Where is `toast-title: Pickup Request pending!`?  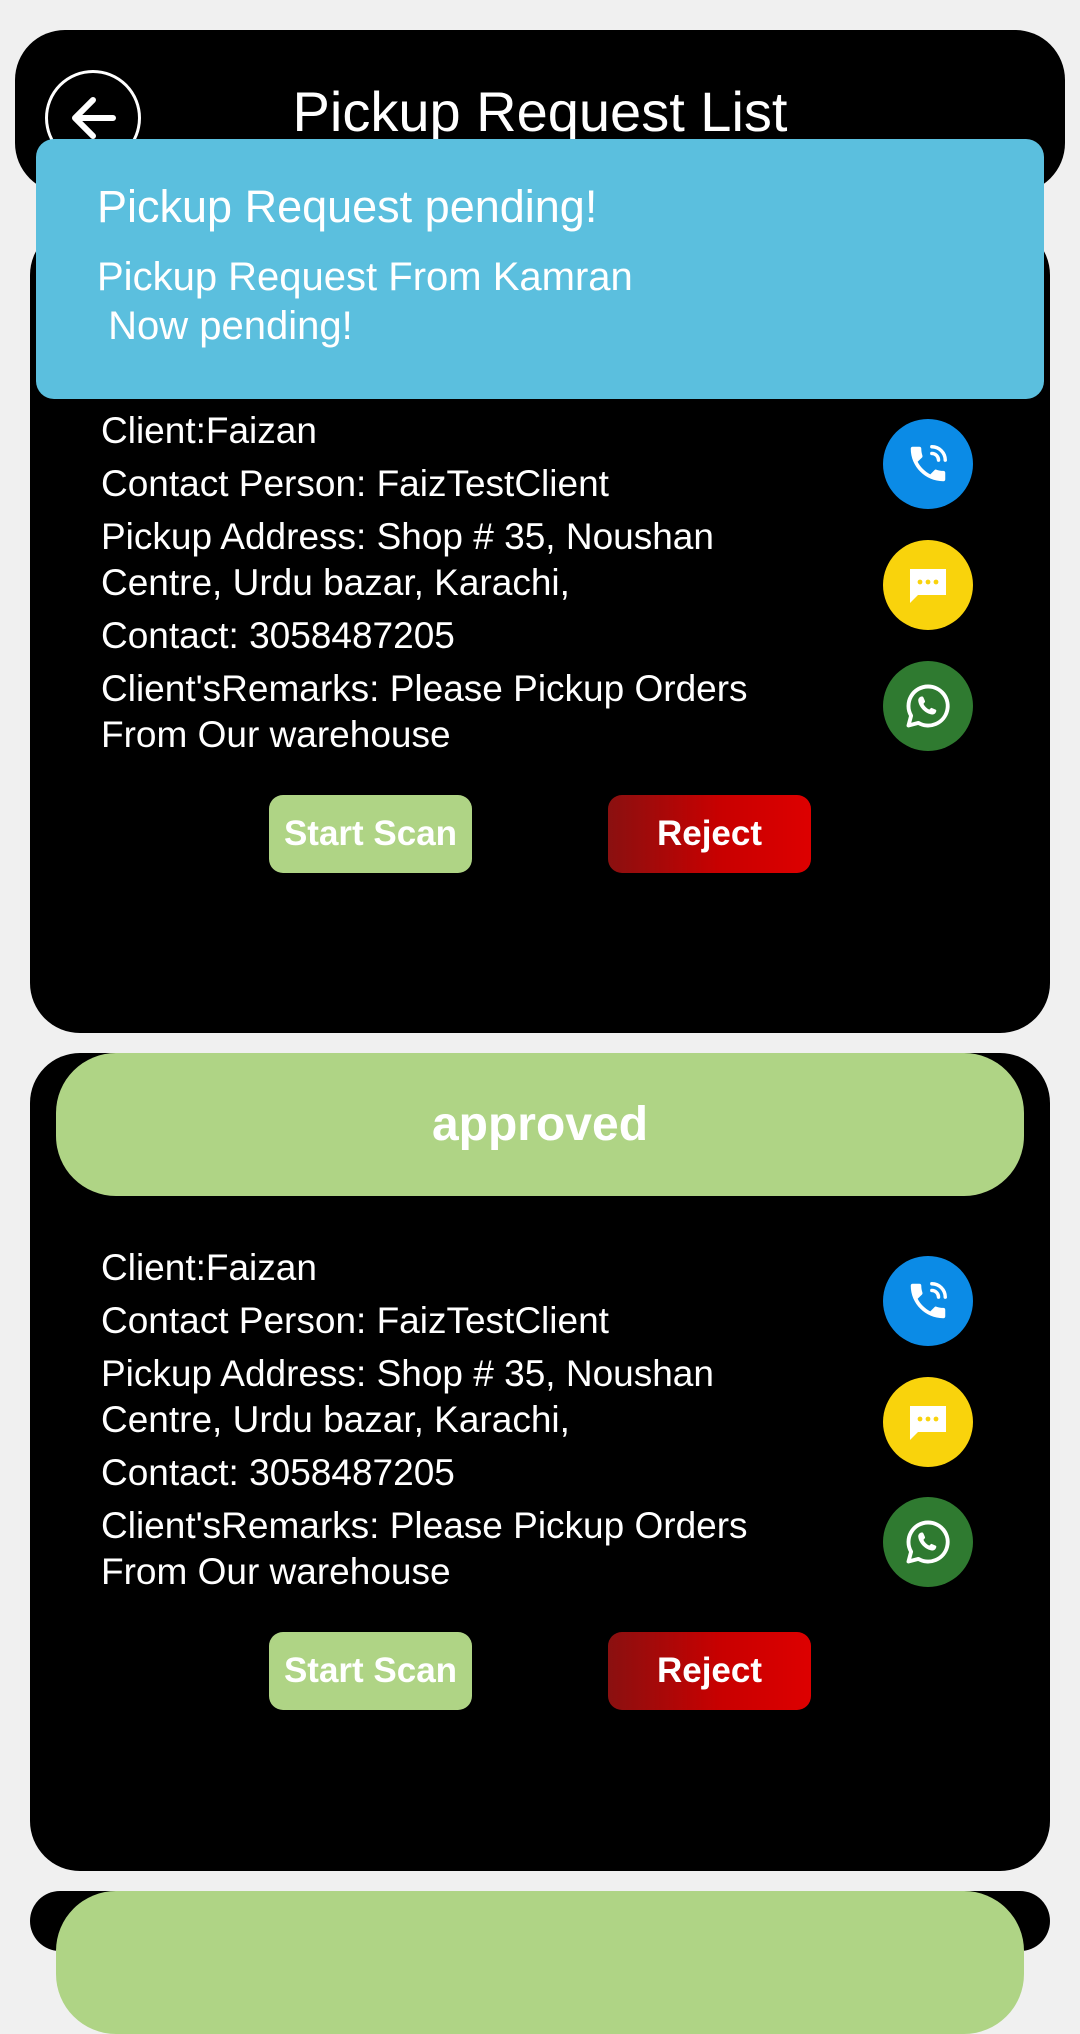
toast-title: Pickup Request pending! is located at coordinates (347, 206).